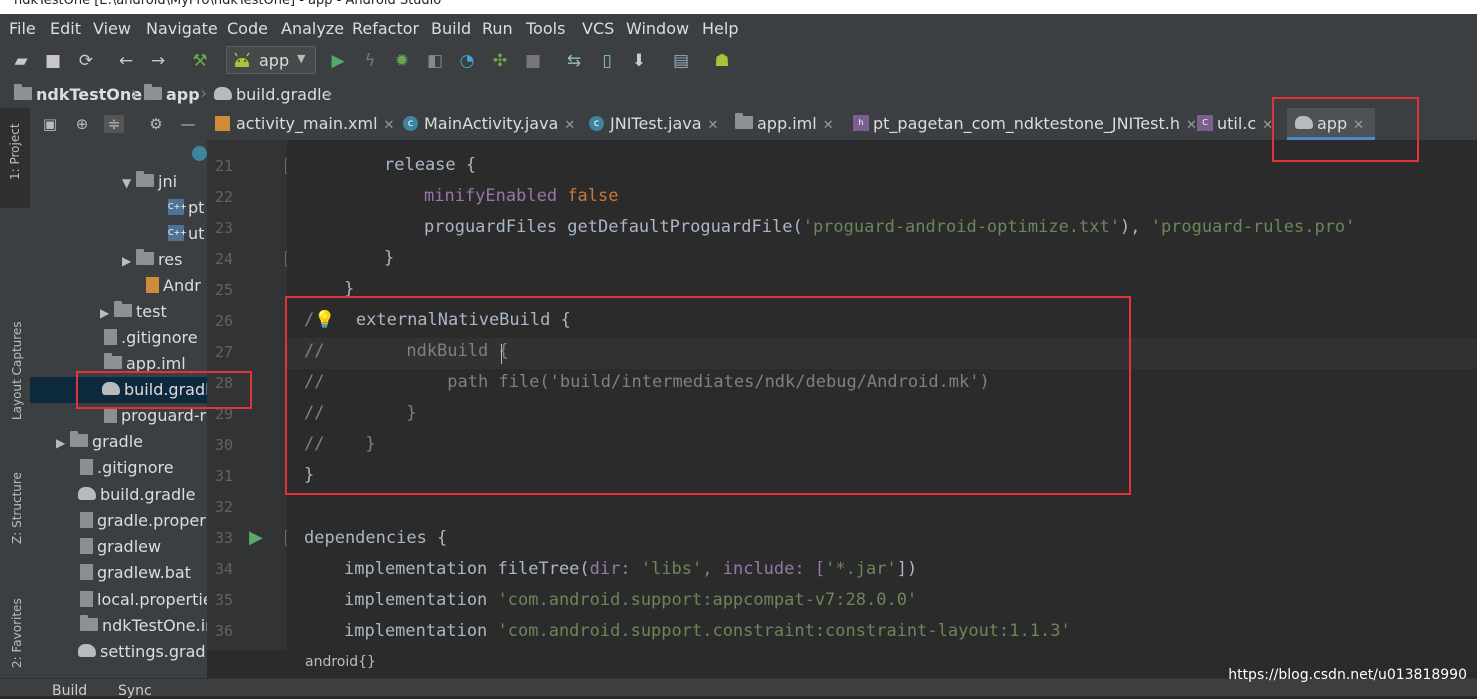 This screenshot has width=1477, height=699. What do you see at coordinates (200, 61) in the screenshot?
I see `build-hammer-icon: ⚒` at bounding box center [200, 61].